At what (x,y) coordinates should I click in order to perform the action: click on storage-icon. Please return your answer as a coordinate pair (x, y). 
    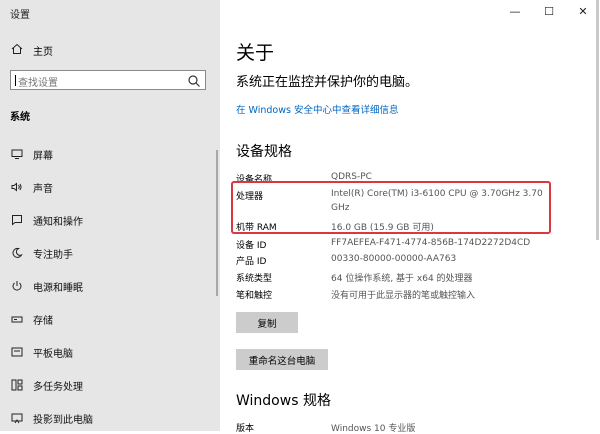
    Looking at the image, I should click on (17, 319).